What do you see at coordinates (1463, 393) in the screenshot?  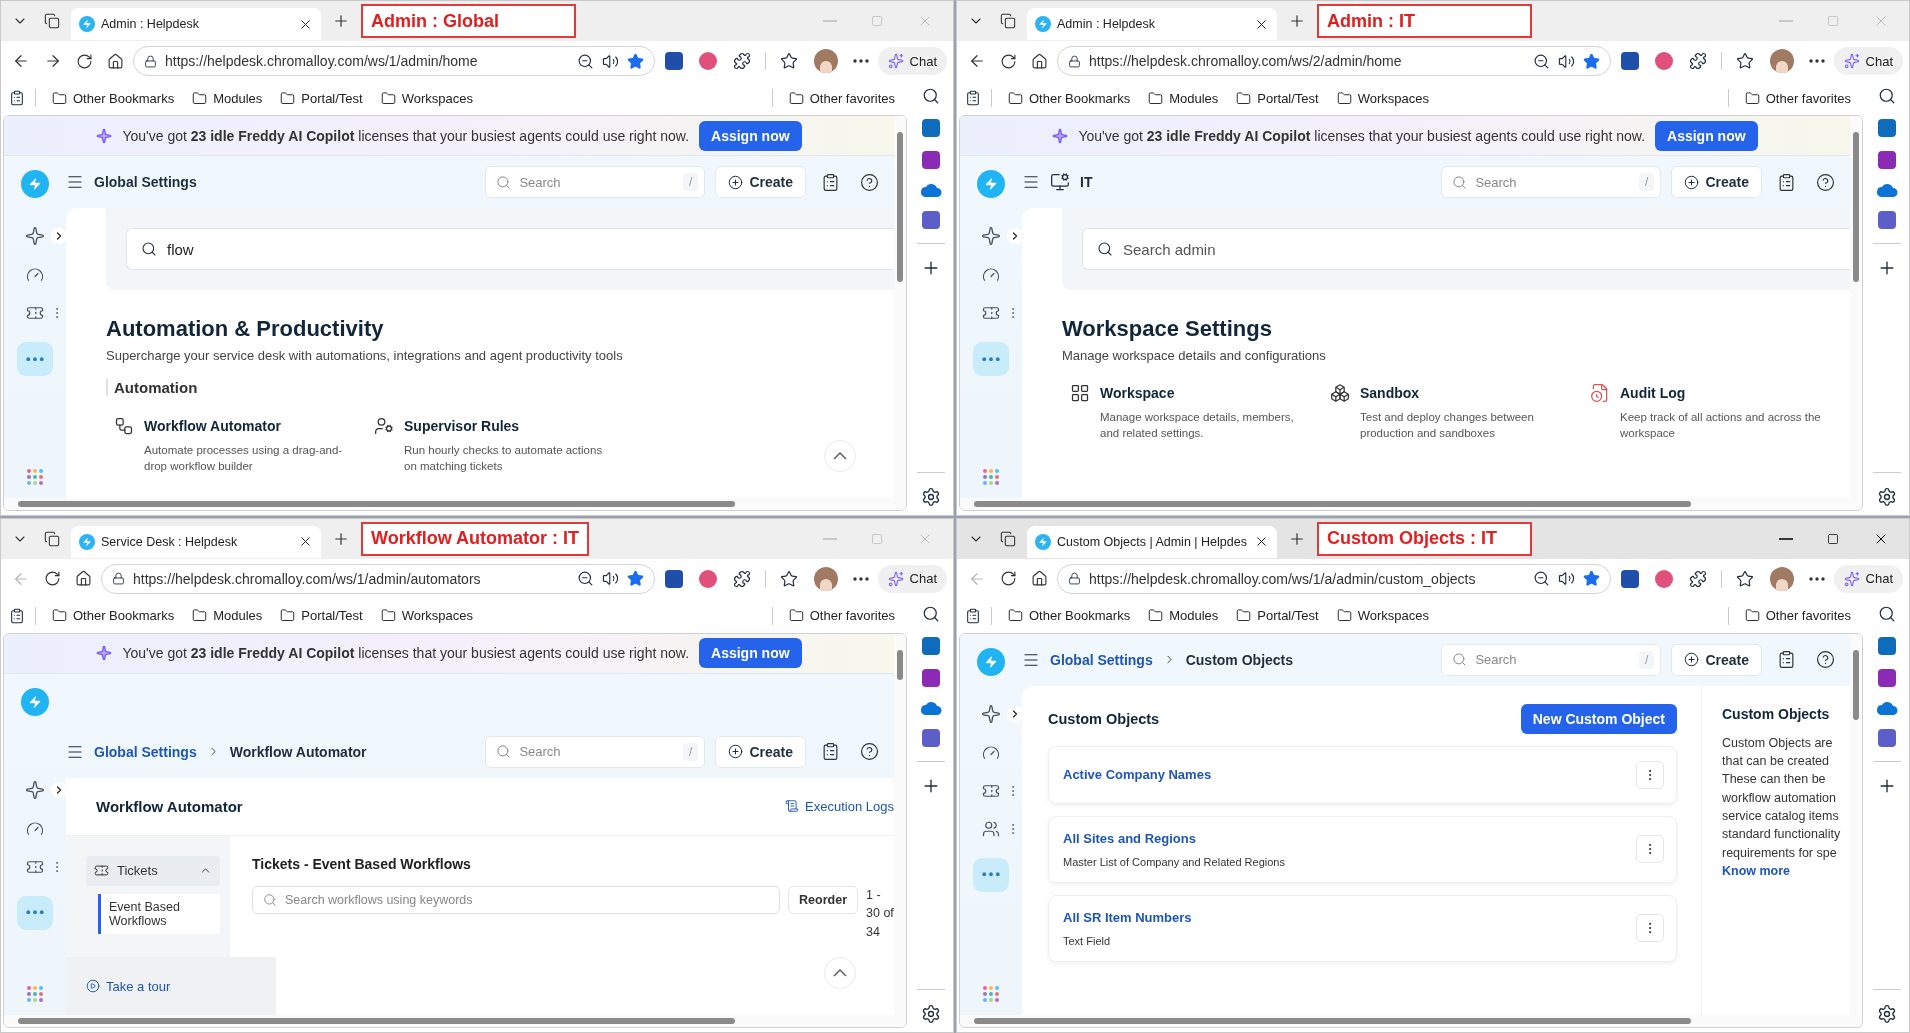 I see `card-title: Sandbox` at bounding box center [1463, 393].